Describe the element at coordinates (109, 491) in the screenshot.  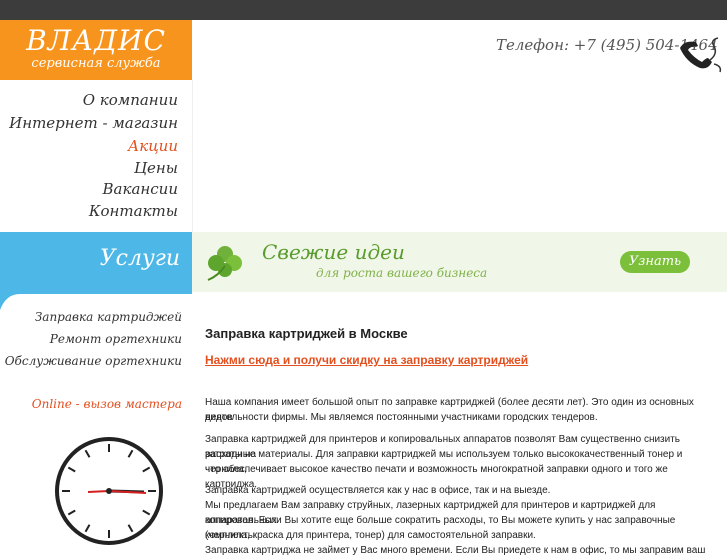
I see `clock-icon` at that location.